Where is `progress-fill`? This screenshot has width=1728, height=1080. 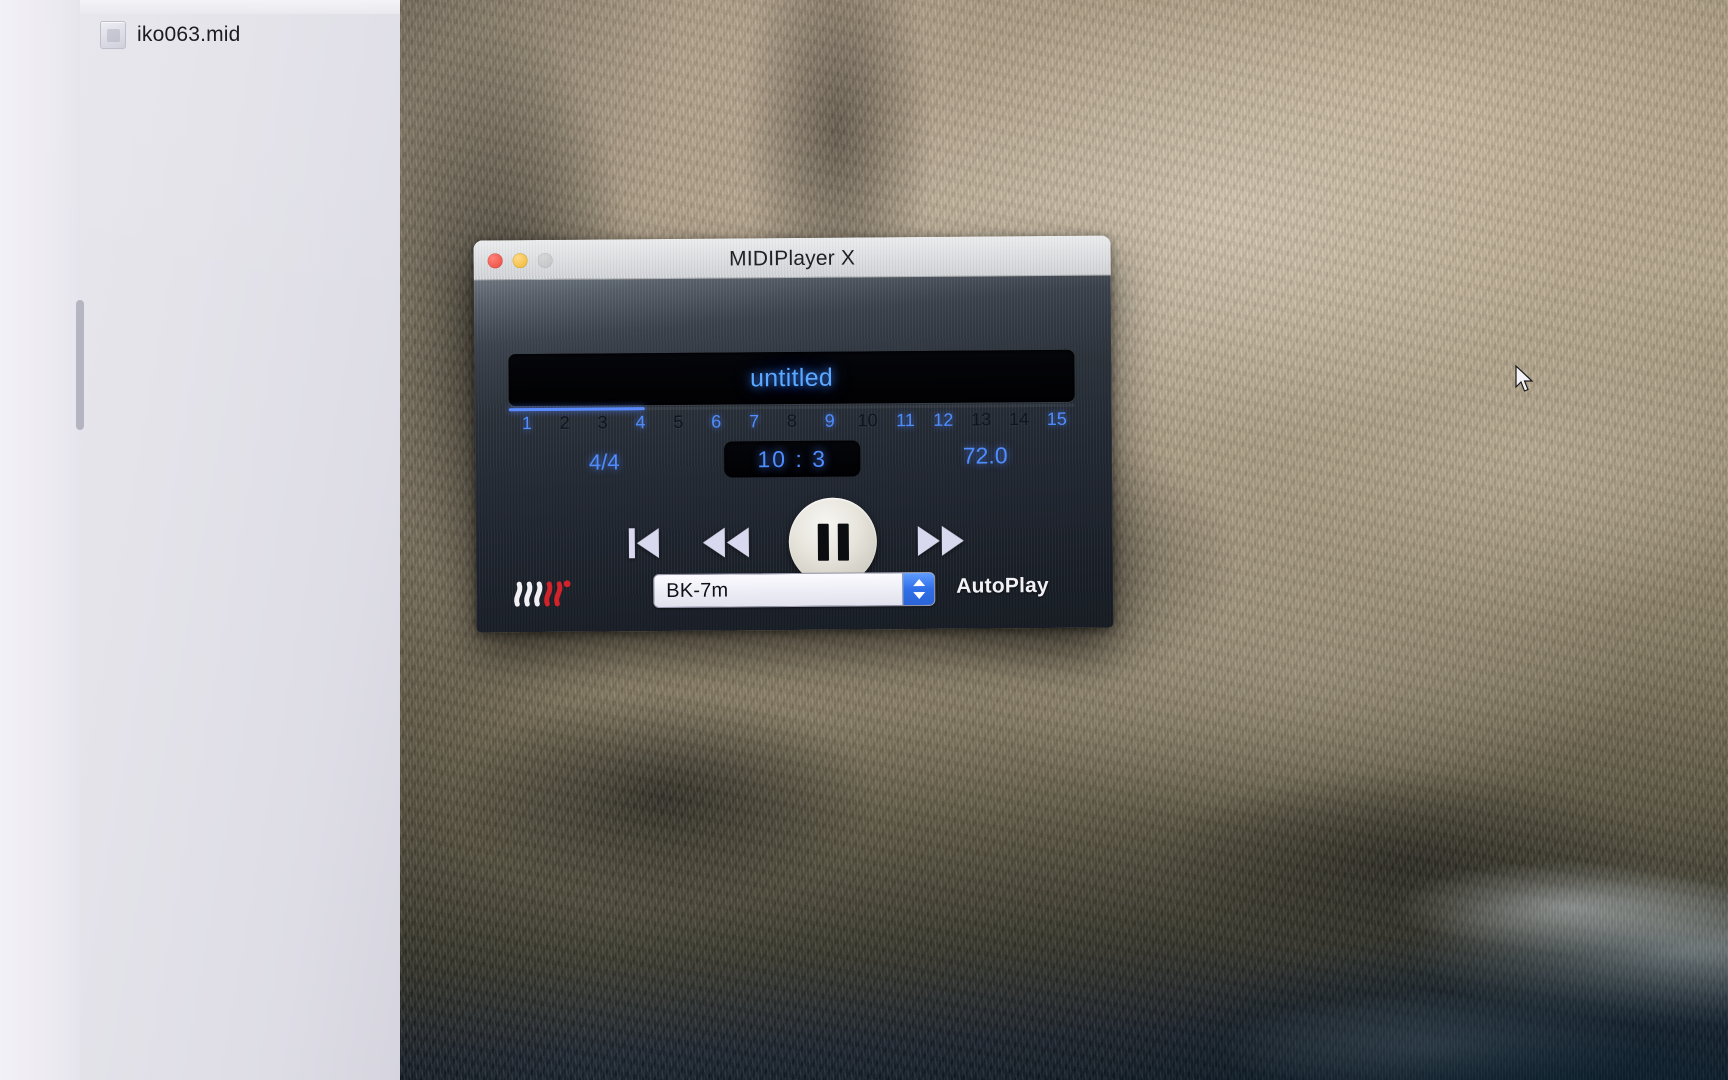 progress-fill is located at coordinates (576, 409).